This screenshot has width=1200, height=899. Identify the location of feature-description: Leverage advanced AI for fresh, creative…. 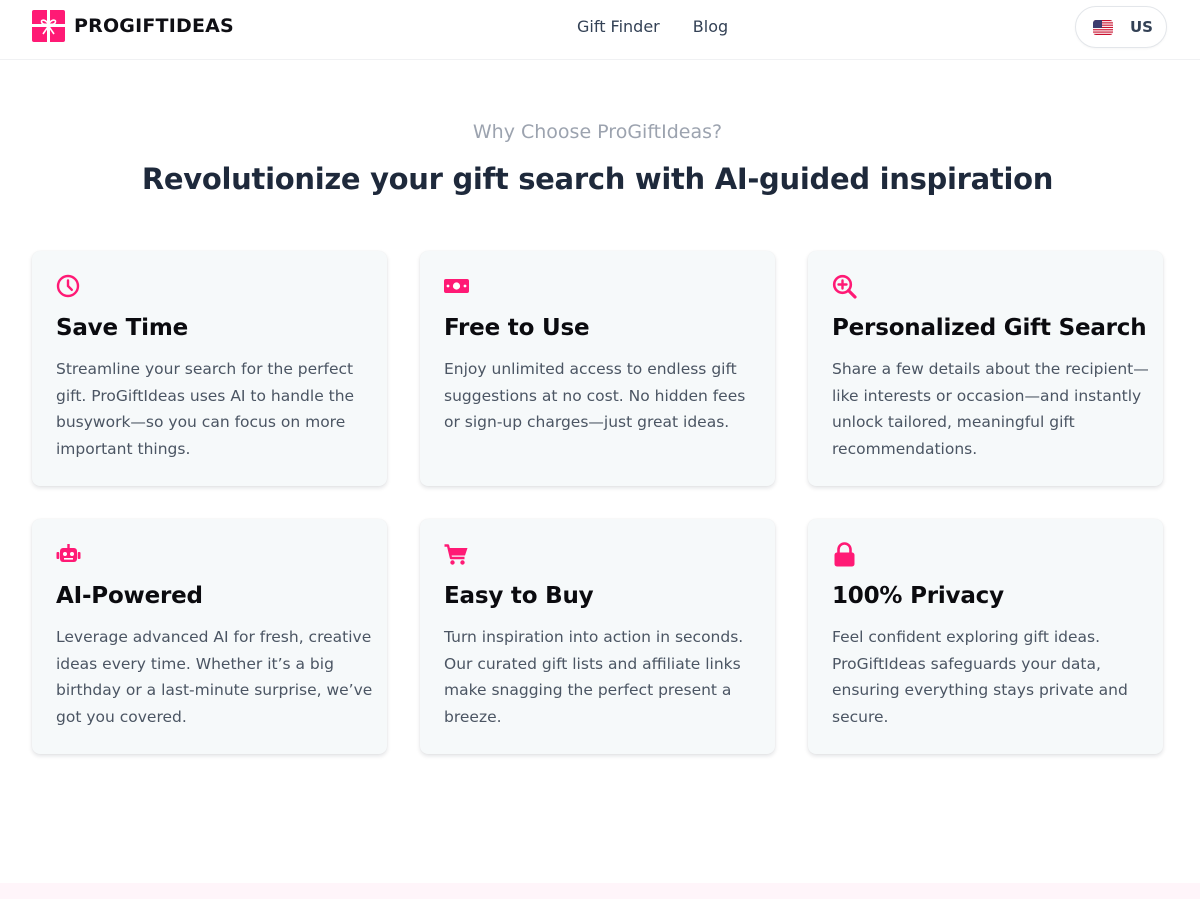
(214, 677).